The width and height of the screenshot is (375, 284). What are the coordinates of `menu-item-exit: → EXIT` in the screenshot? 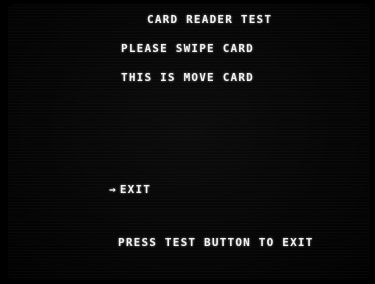 It's located at (130, 189).